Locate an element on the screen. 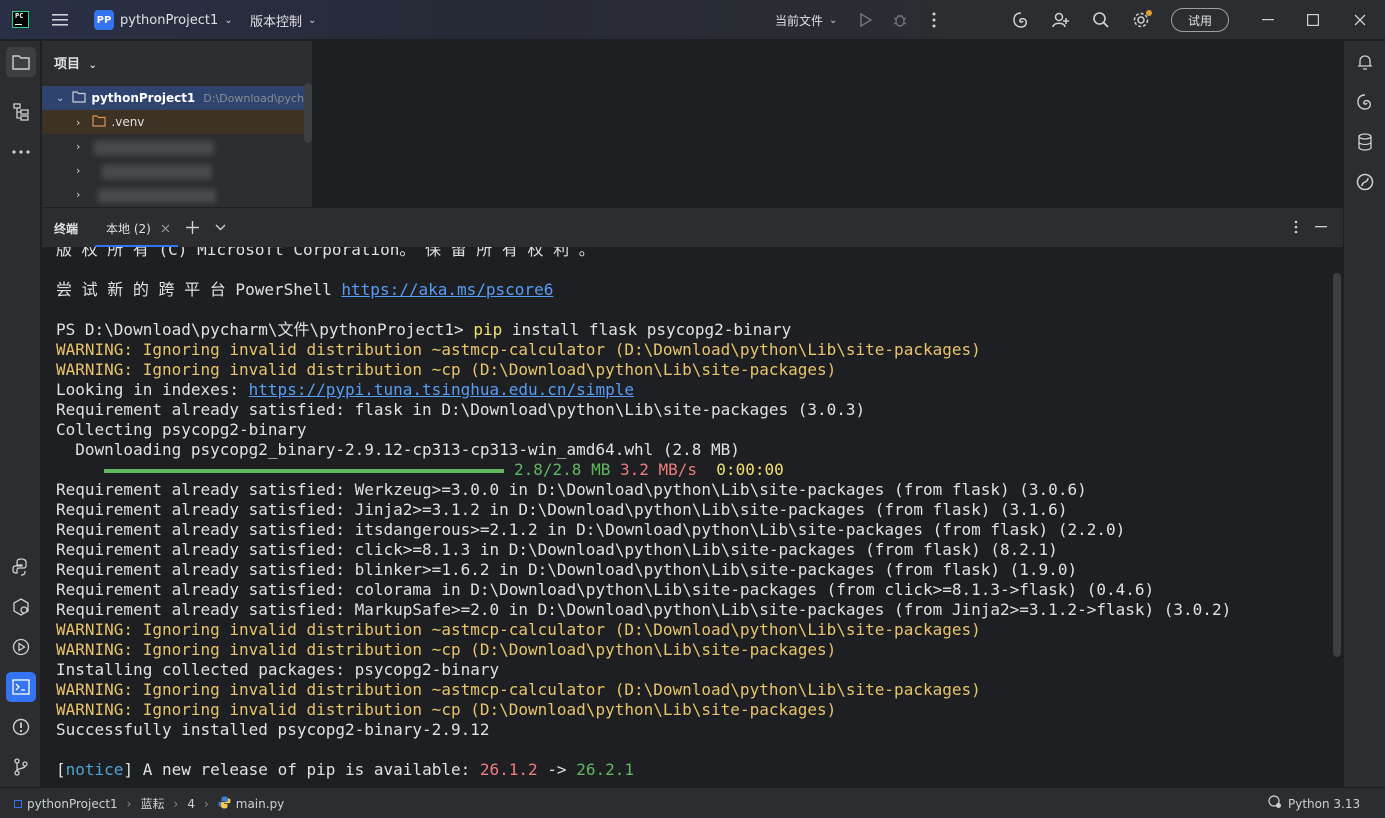  structure-icon is located at coordinates (21, 112).